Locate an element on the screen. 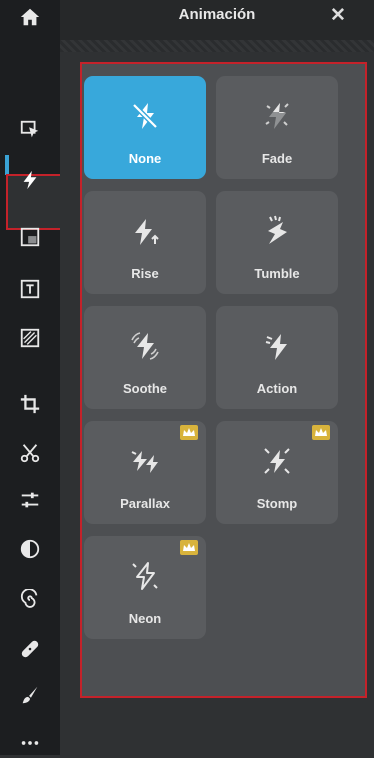  animation-action-option: Action is located at coordinates (277, 357).